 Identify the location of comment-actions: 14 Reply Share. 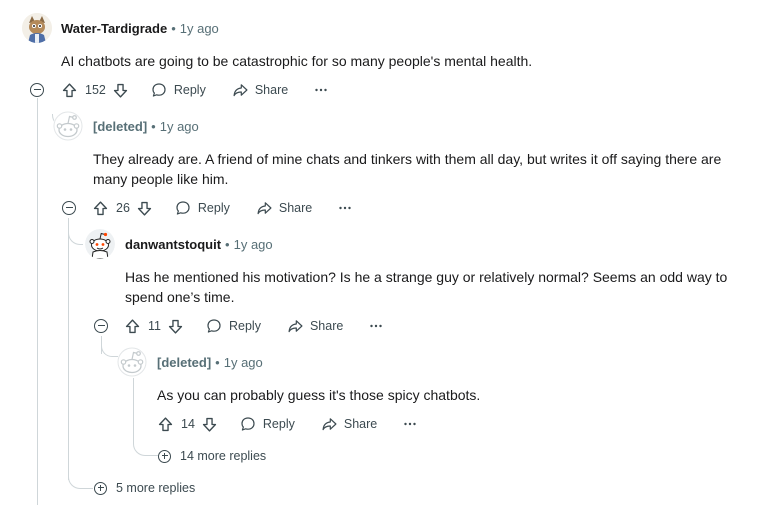
(287, 424).